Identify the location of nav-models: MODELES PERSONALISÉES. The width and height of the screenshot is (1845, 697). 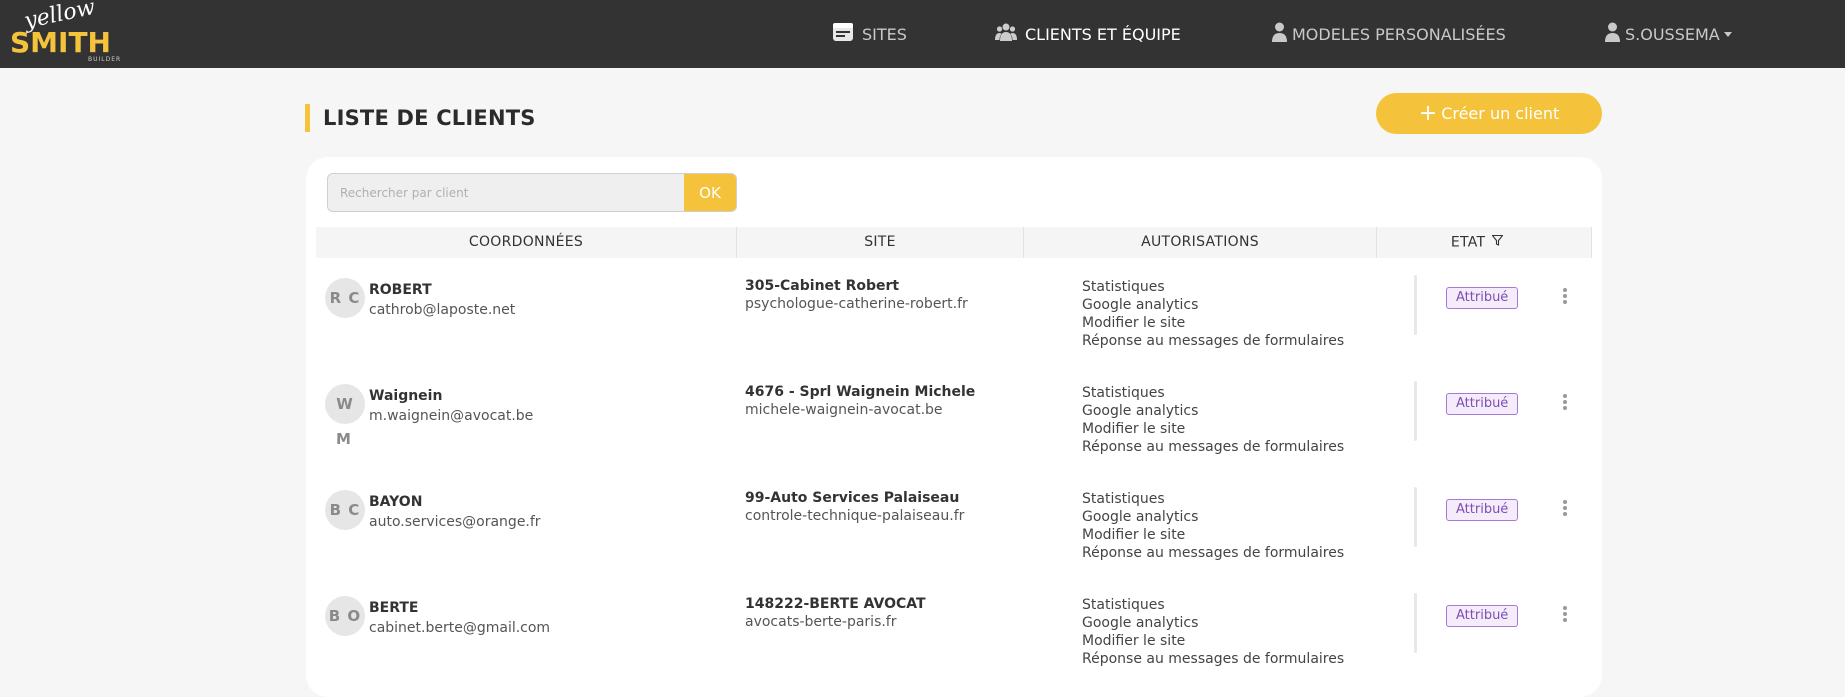
(1389, 34).